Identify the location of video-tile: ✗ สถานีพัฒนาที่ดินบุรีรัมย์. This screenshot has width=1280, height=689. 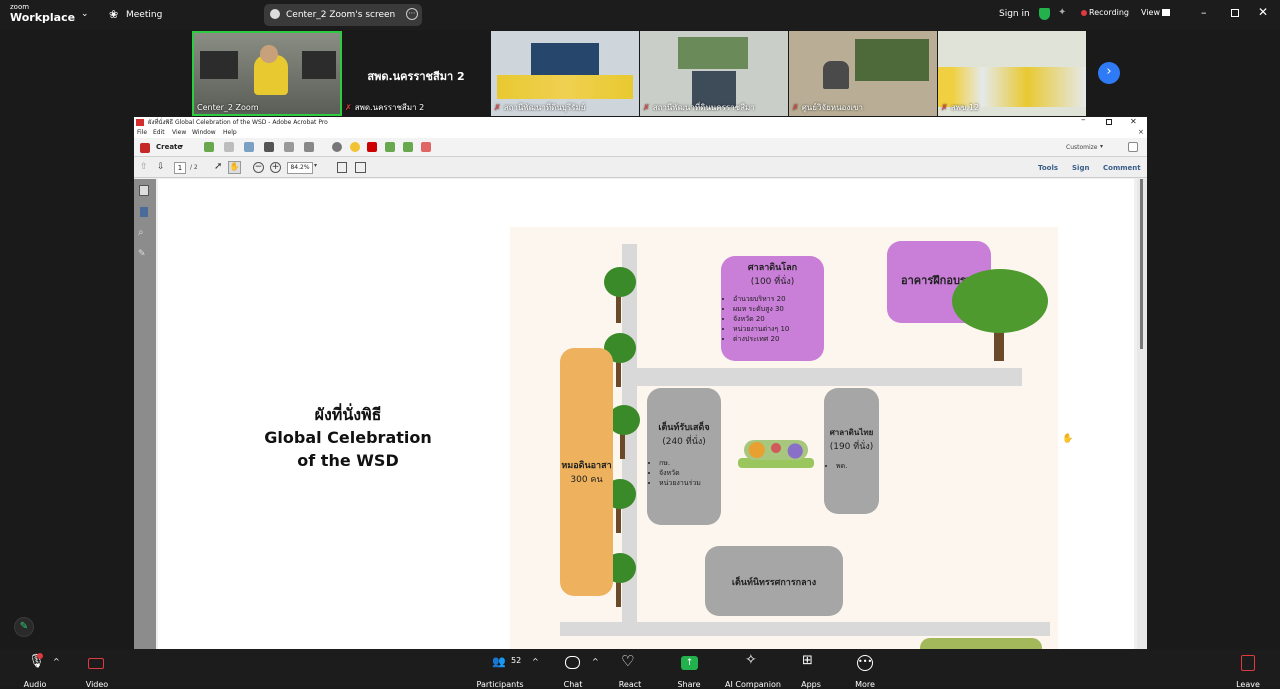
(565, 73).